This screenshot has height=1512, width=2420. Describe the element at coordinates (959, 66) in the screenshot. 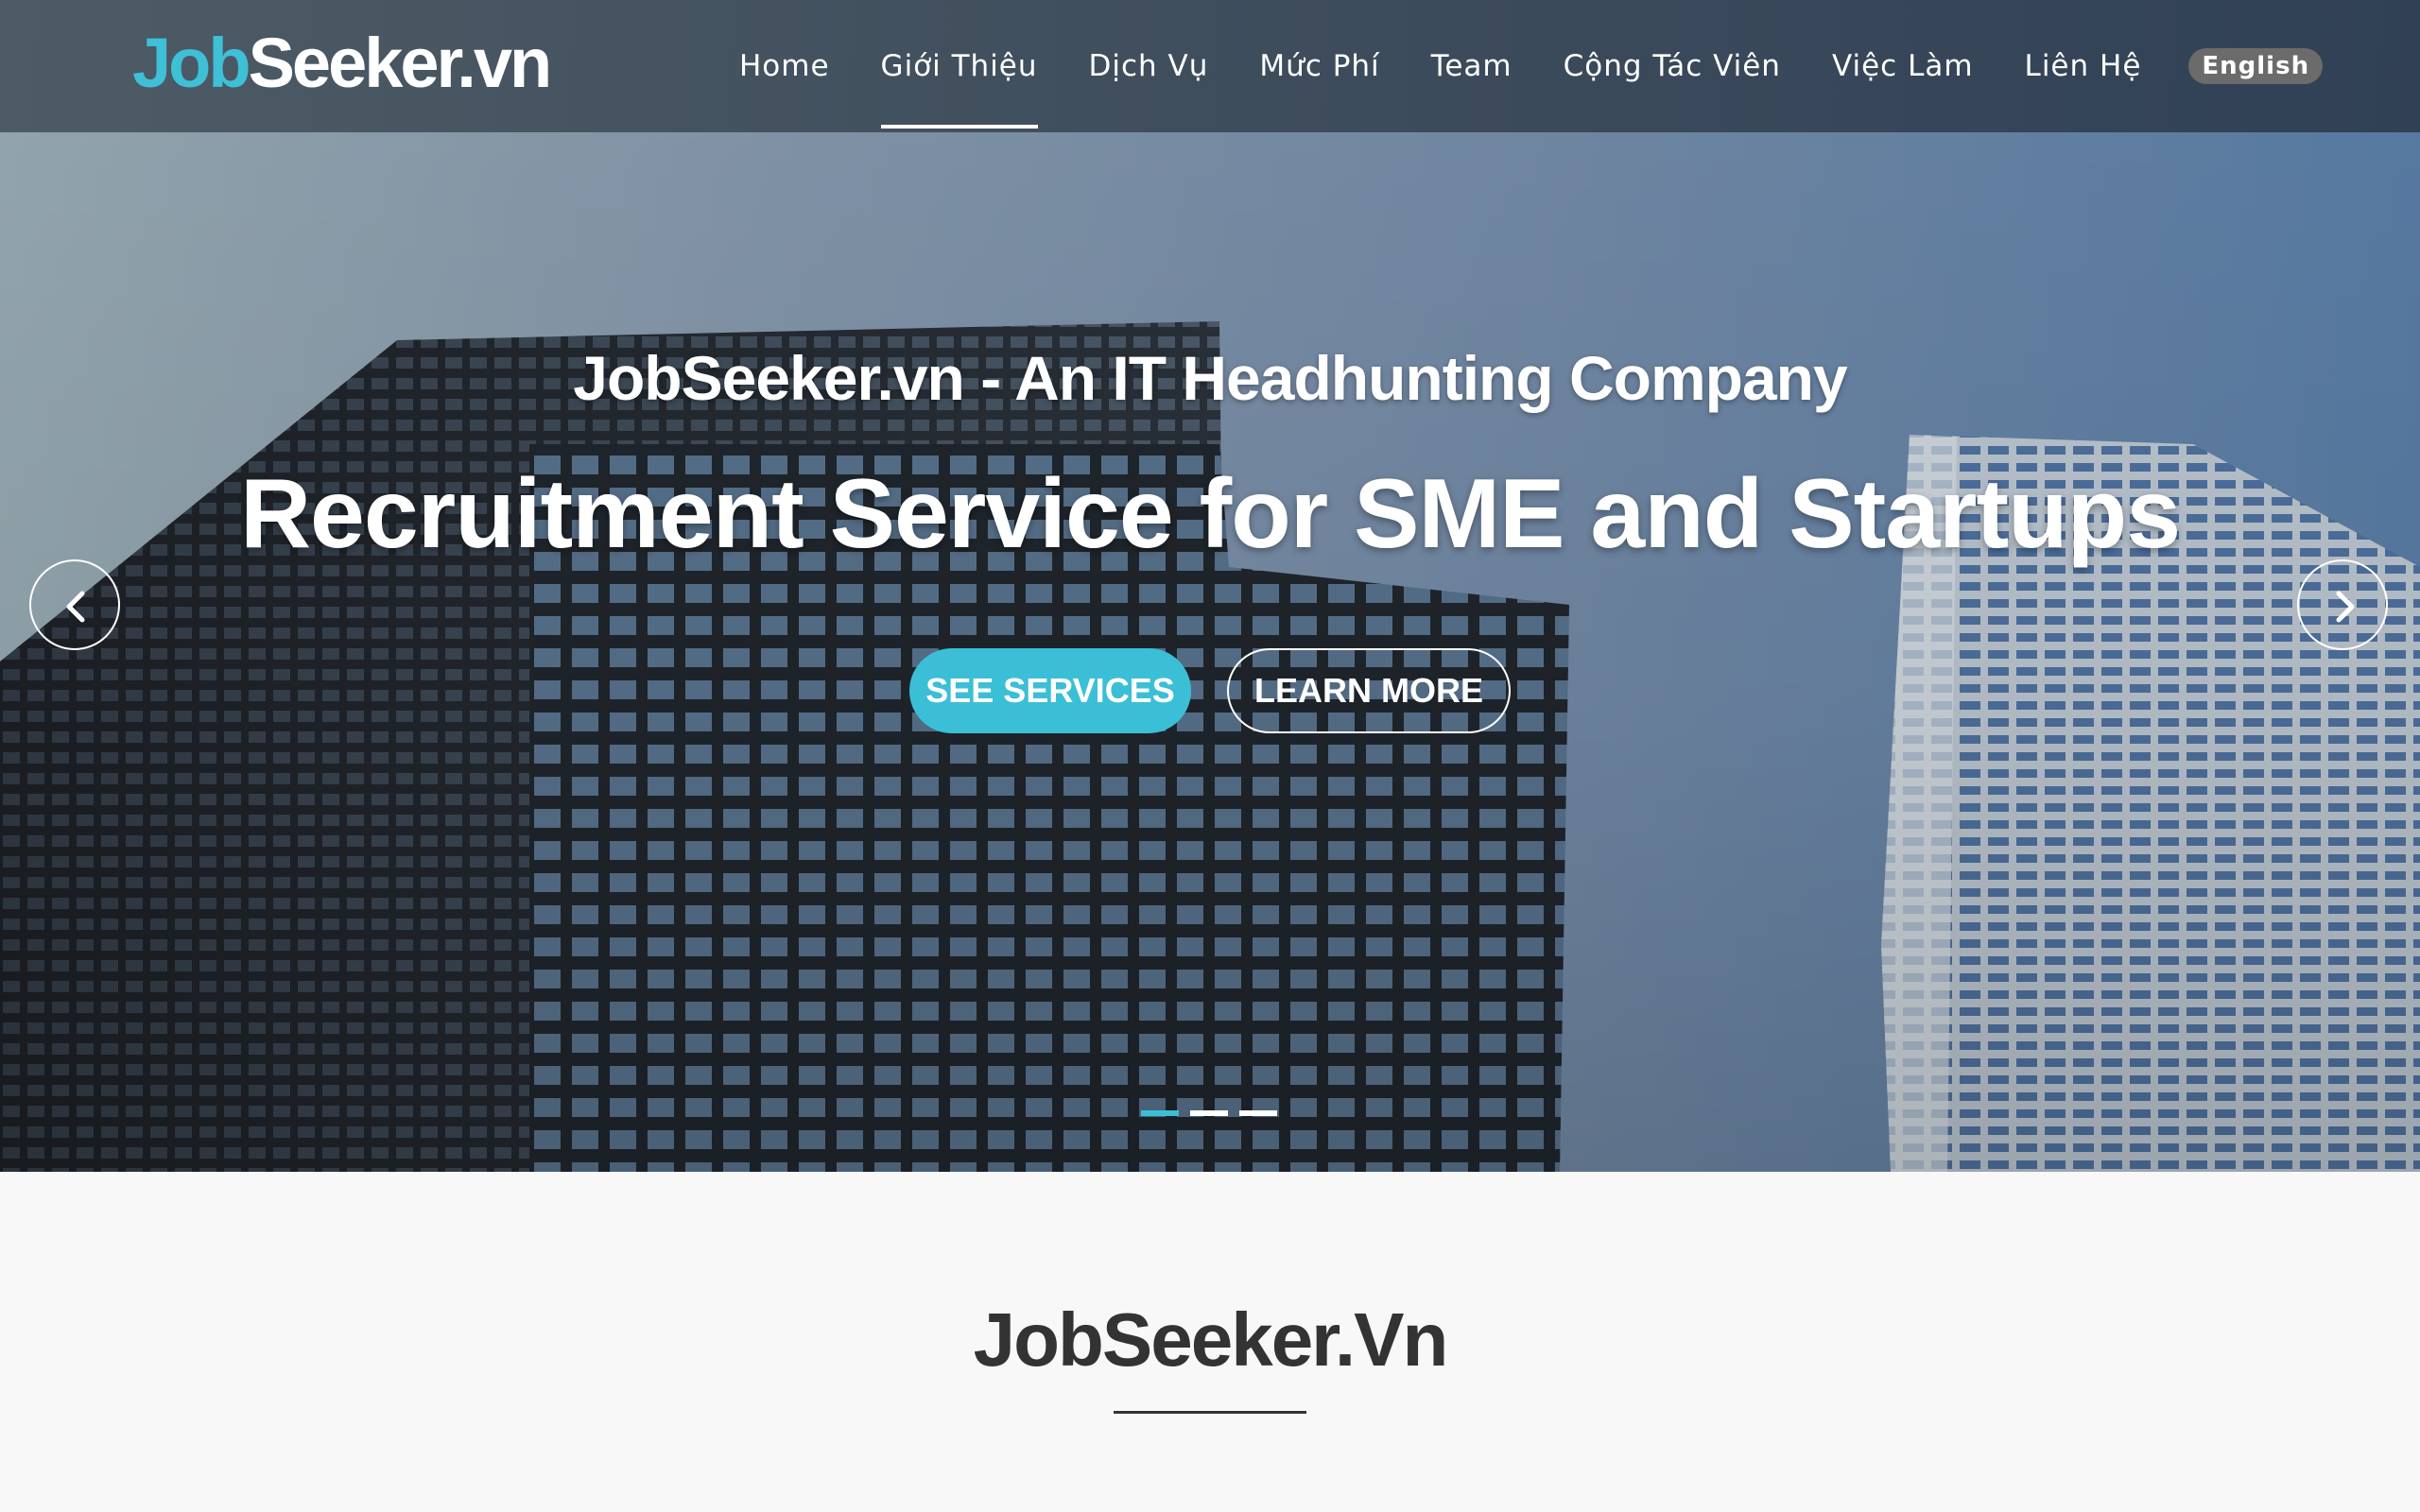

I see `nav-item-gioi-thieu: Giới Thiệu` at that location.